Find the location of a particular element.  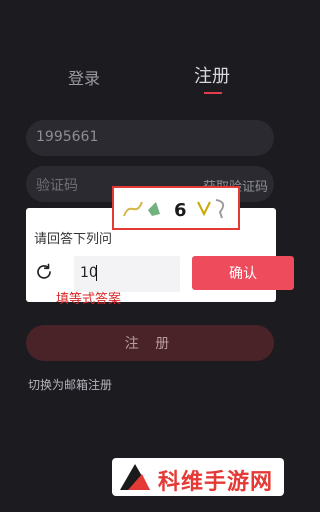

captcha-image: 6 is located at coordinates (176, 208).